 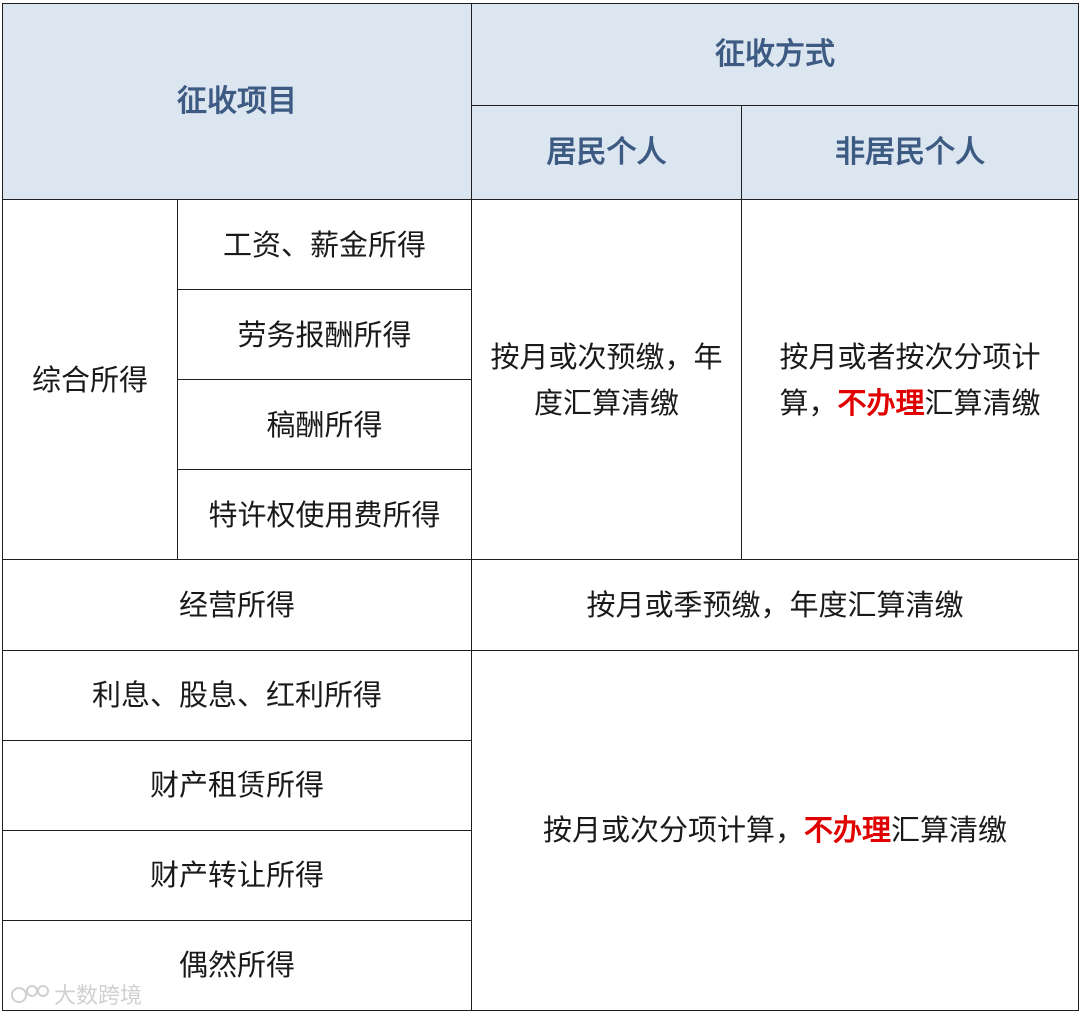 What do you see at coordinates (775, 605) in the screenshot?
I see `business-method: 按月或季预缴，年度汇算清缴` at bounding box center [775, 605].